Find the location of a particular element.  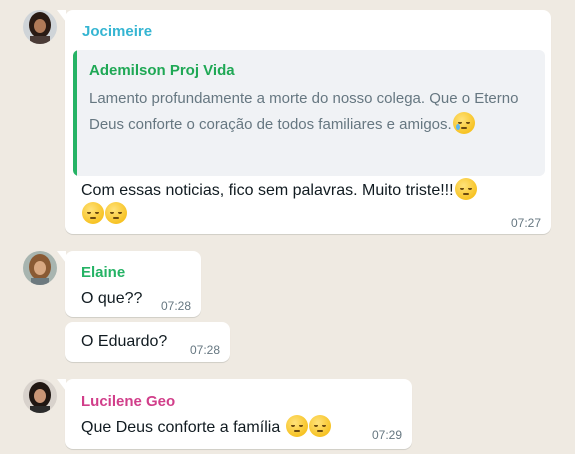

avatar-lucilene is located at coordinates (40, 396).